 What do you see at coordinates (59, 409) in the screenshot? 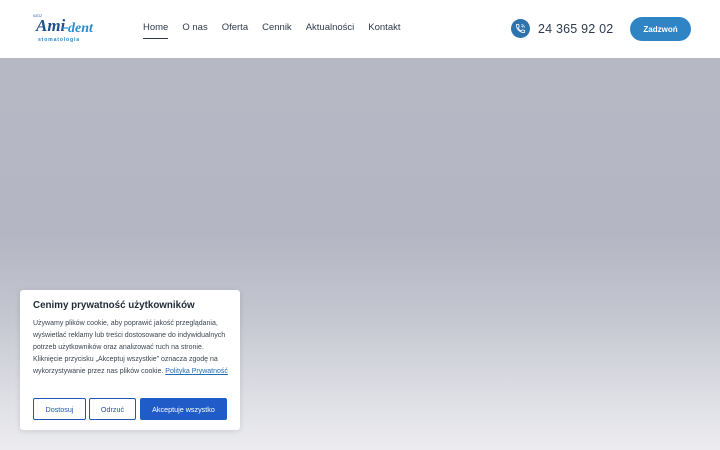
I see `customize-button: Dostosuj` at bounding box center [59, 409].